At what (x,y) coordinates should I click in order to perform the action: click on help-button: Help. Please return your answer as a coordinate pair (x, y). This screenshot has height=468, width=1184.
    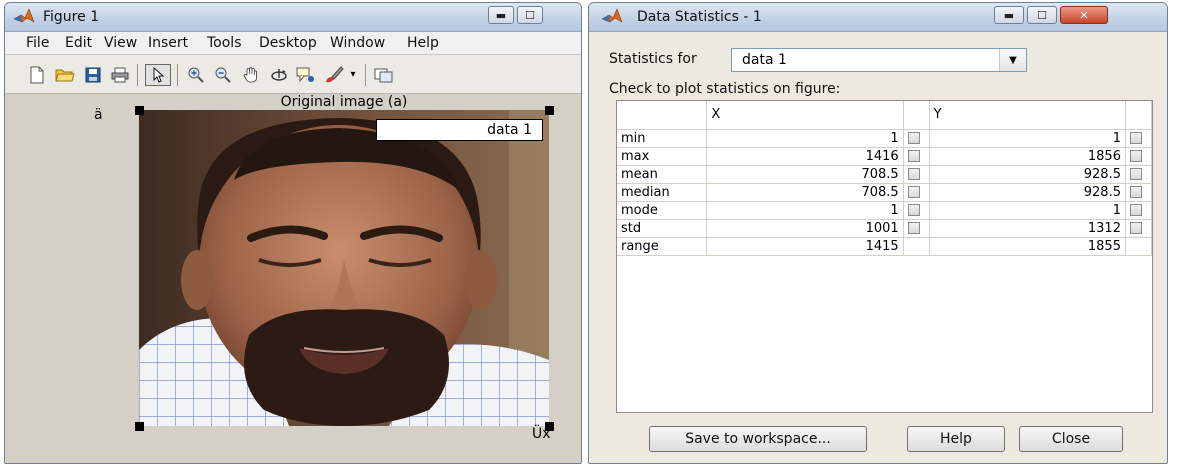
    Looking at the image, I should click on (956, 439).